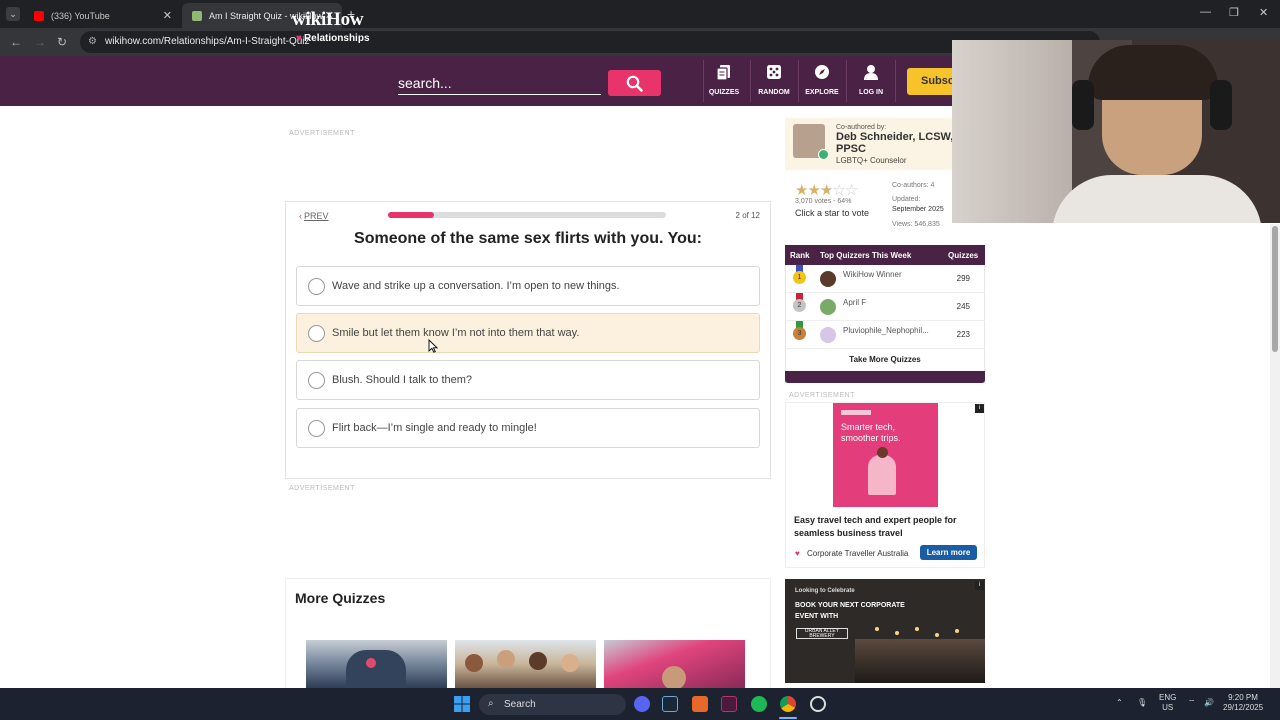 Image resolution: width=1280 pixels, height=720 pixels. Describe the element at coordinates (895, 143) in the screenshot. I see `author-name: Deb Schneider, LCSW, PPSC` at that location.